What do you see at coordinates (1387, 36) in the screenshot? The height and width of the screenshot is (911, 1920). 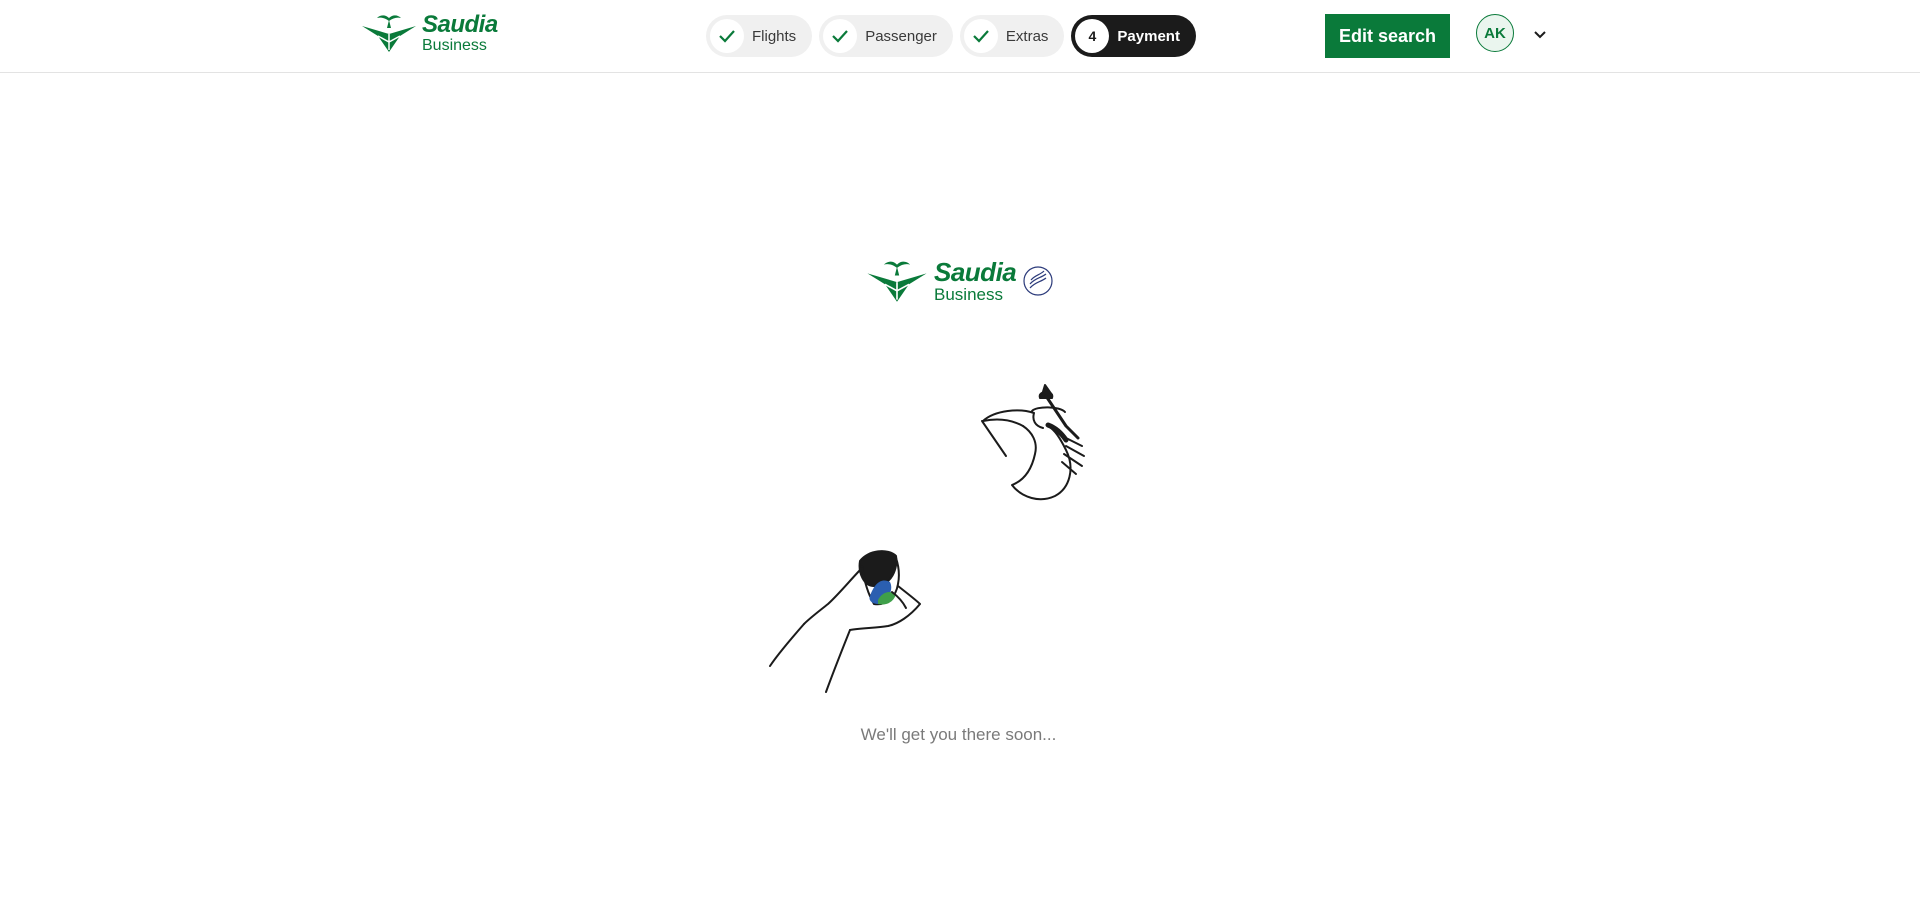 I see `edit-search-button: Edit search` at bounding box center [1387, 36].